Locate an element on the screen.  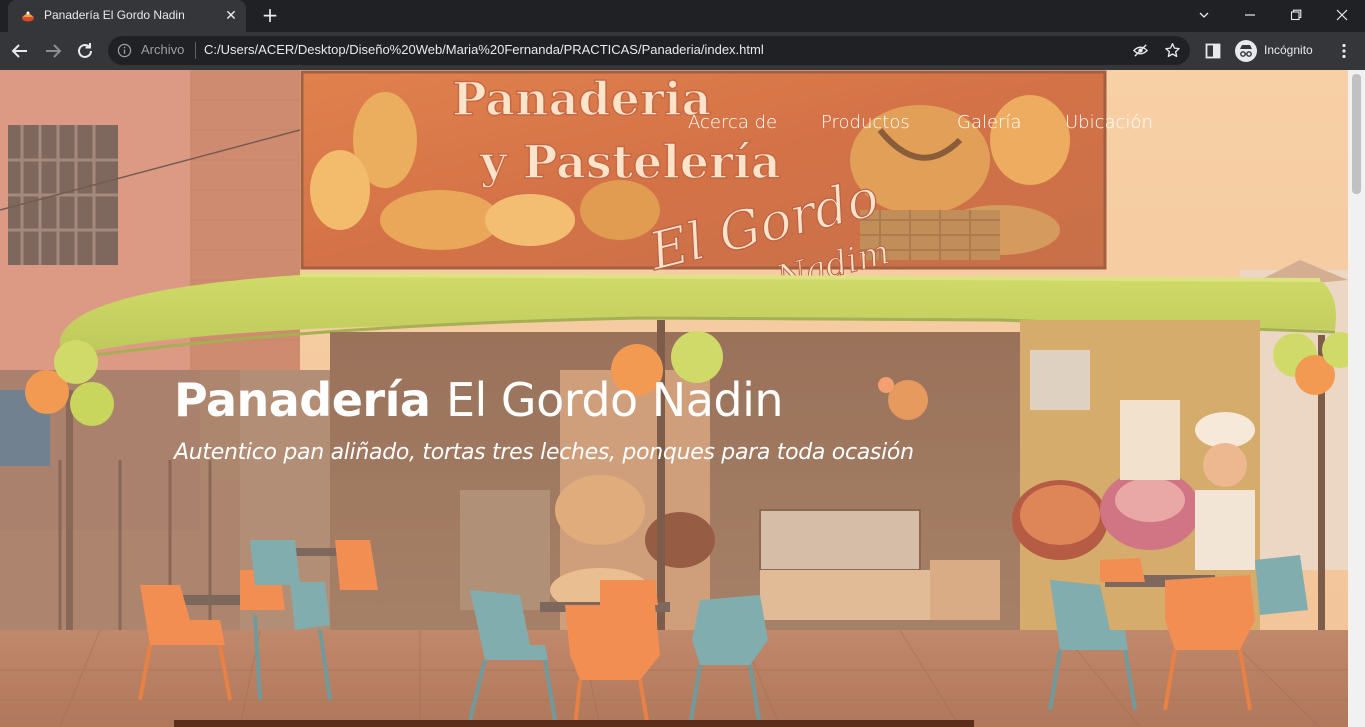
incognito-icon is located at coordinates (1246, 51).